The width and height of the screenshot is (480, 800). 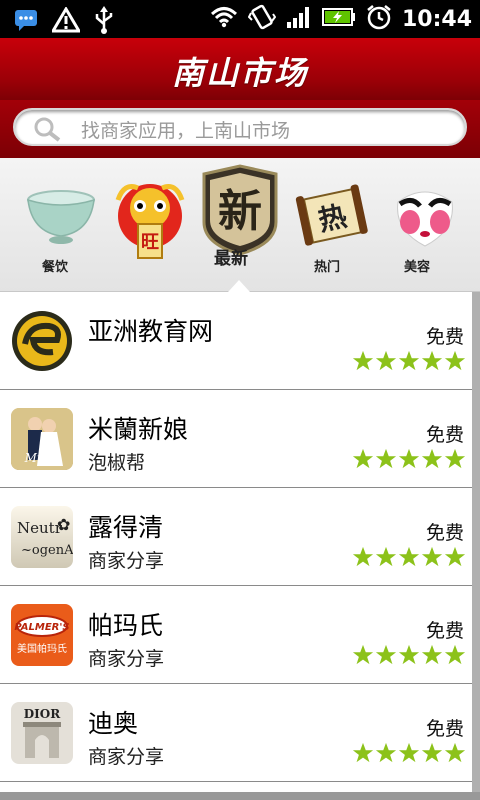 What do you see at coordinates (113, 723) in the screenshot?
I see `app-name: 迪奥` at bounding box center [113, 723].